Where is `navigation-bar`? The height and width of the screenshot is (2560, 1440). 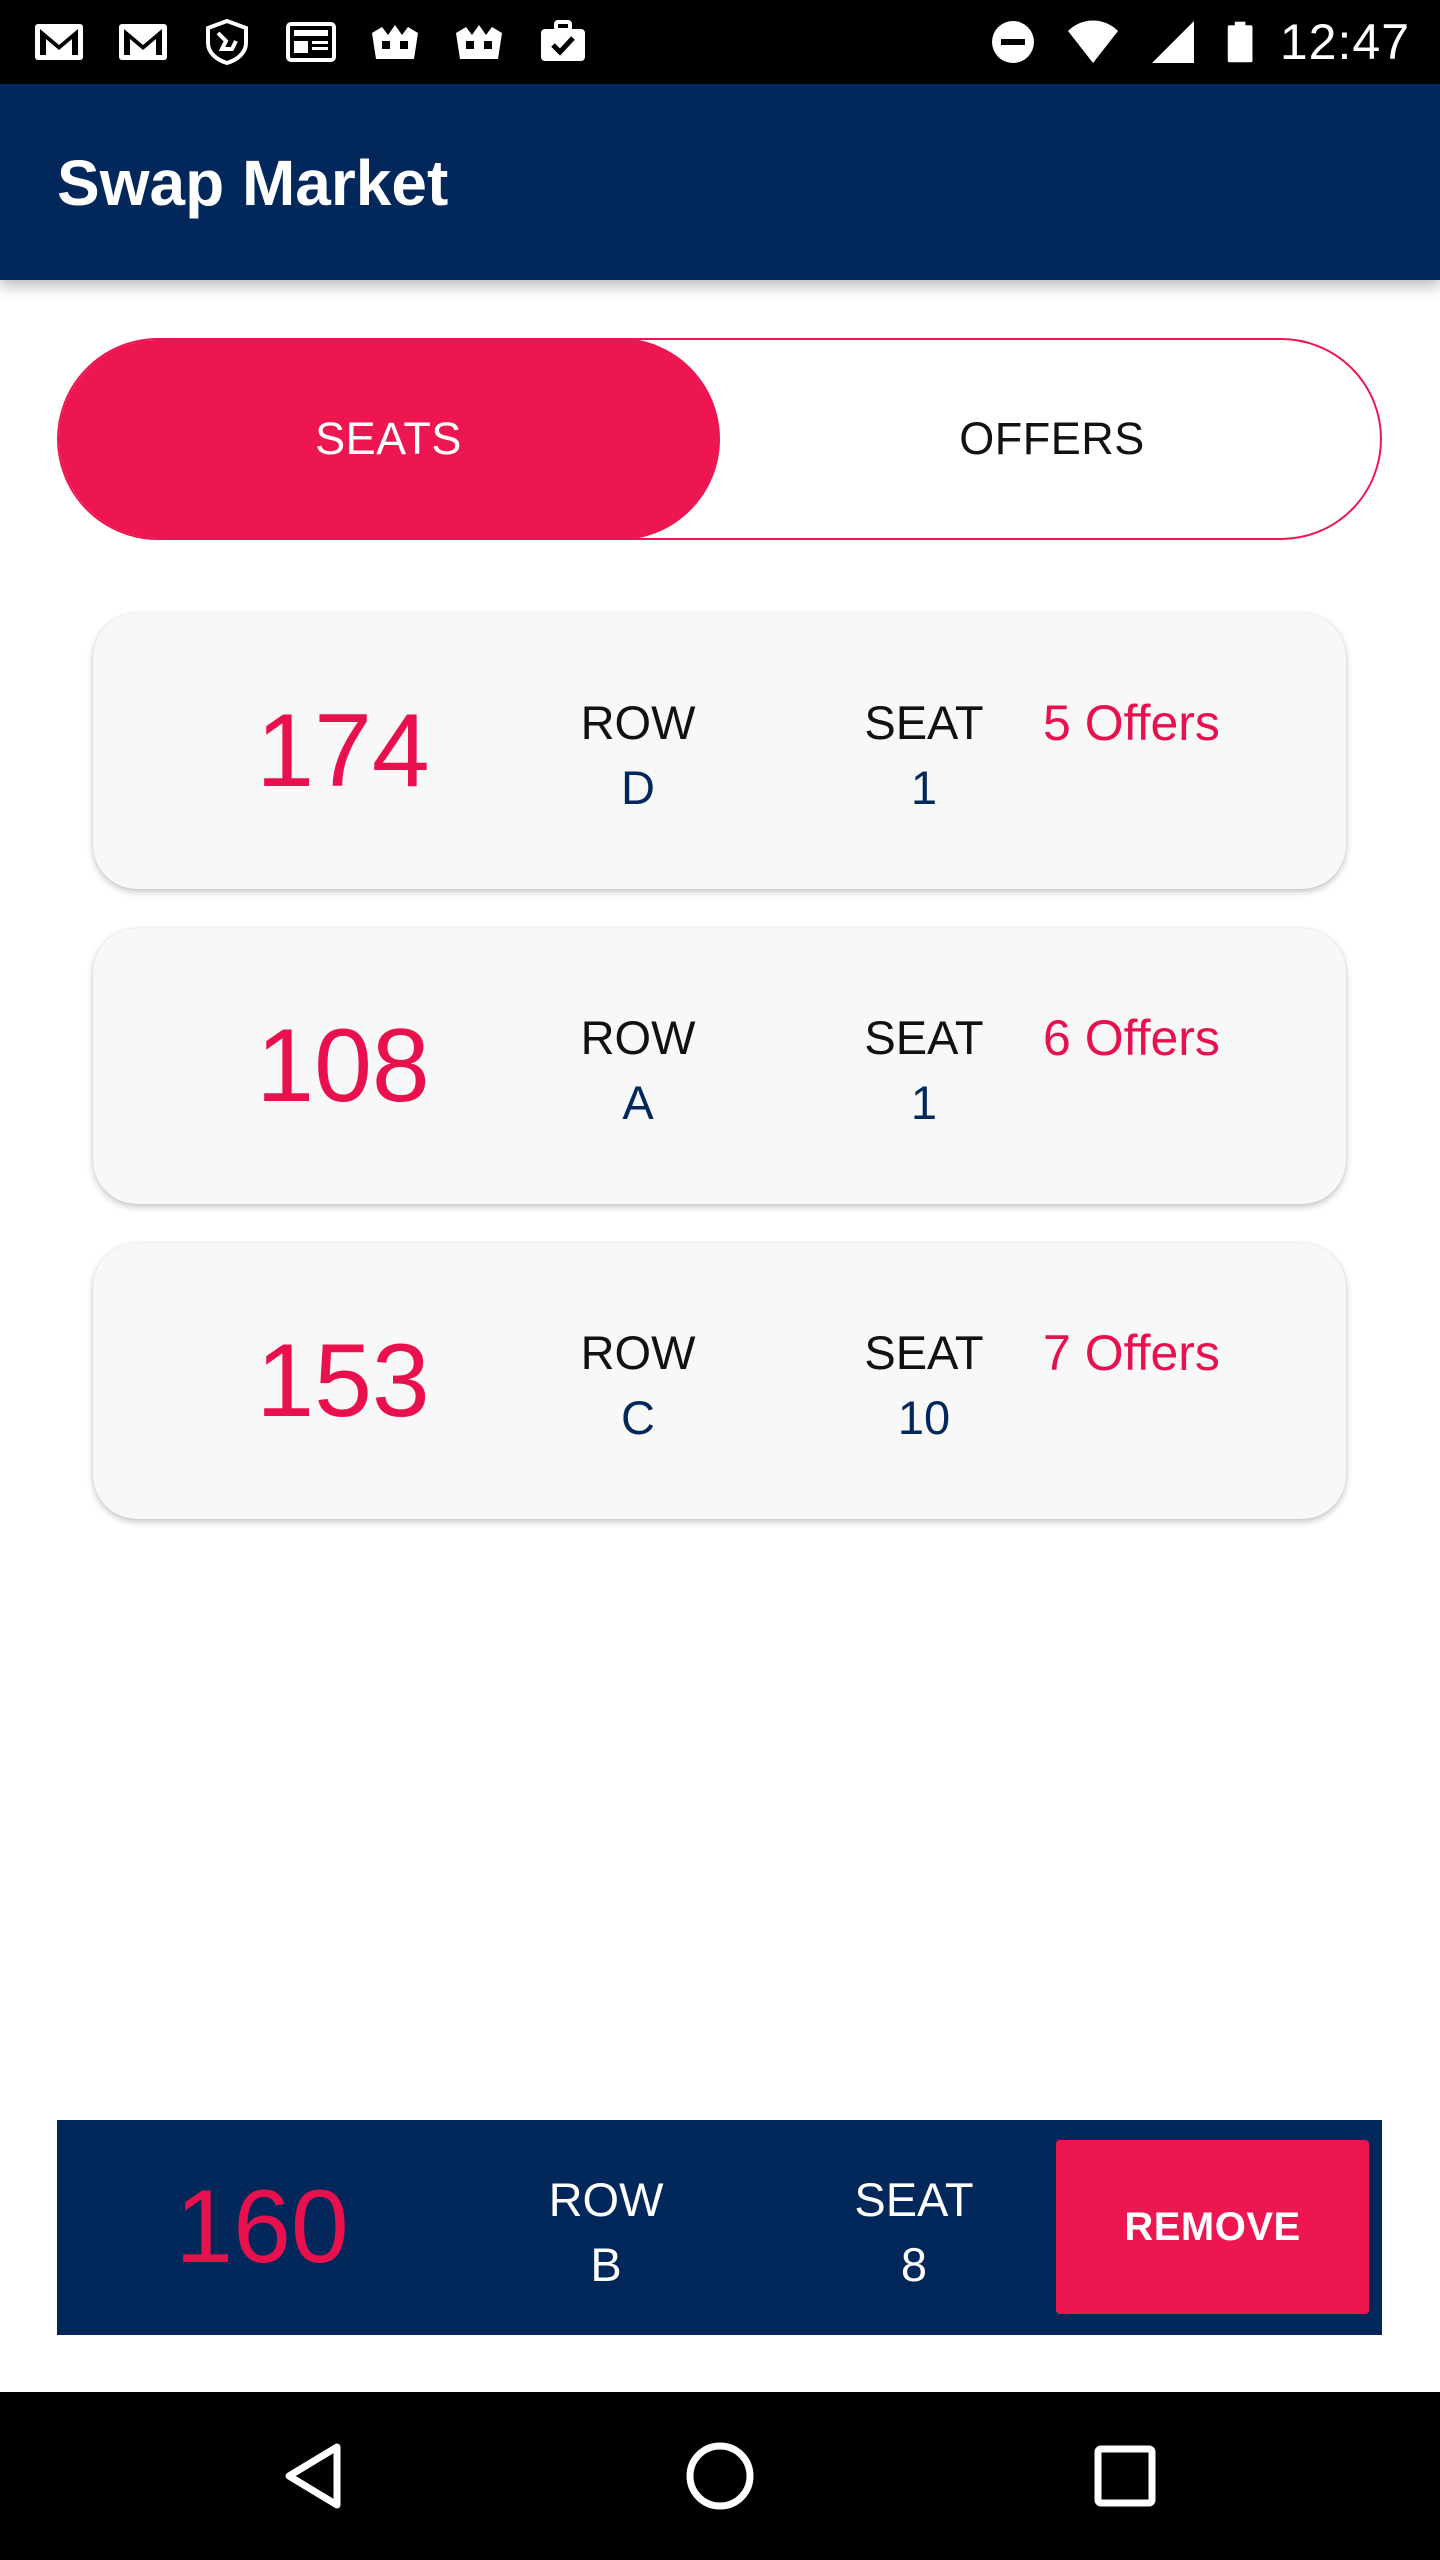 navigation-bar is located at coordinates (720, 2476).